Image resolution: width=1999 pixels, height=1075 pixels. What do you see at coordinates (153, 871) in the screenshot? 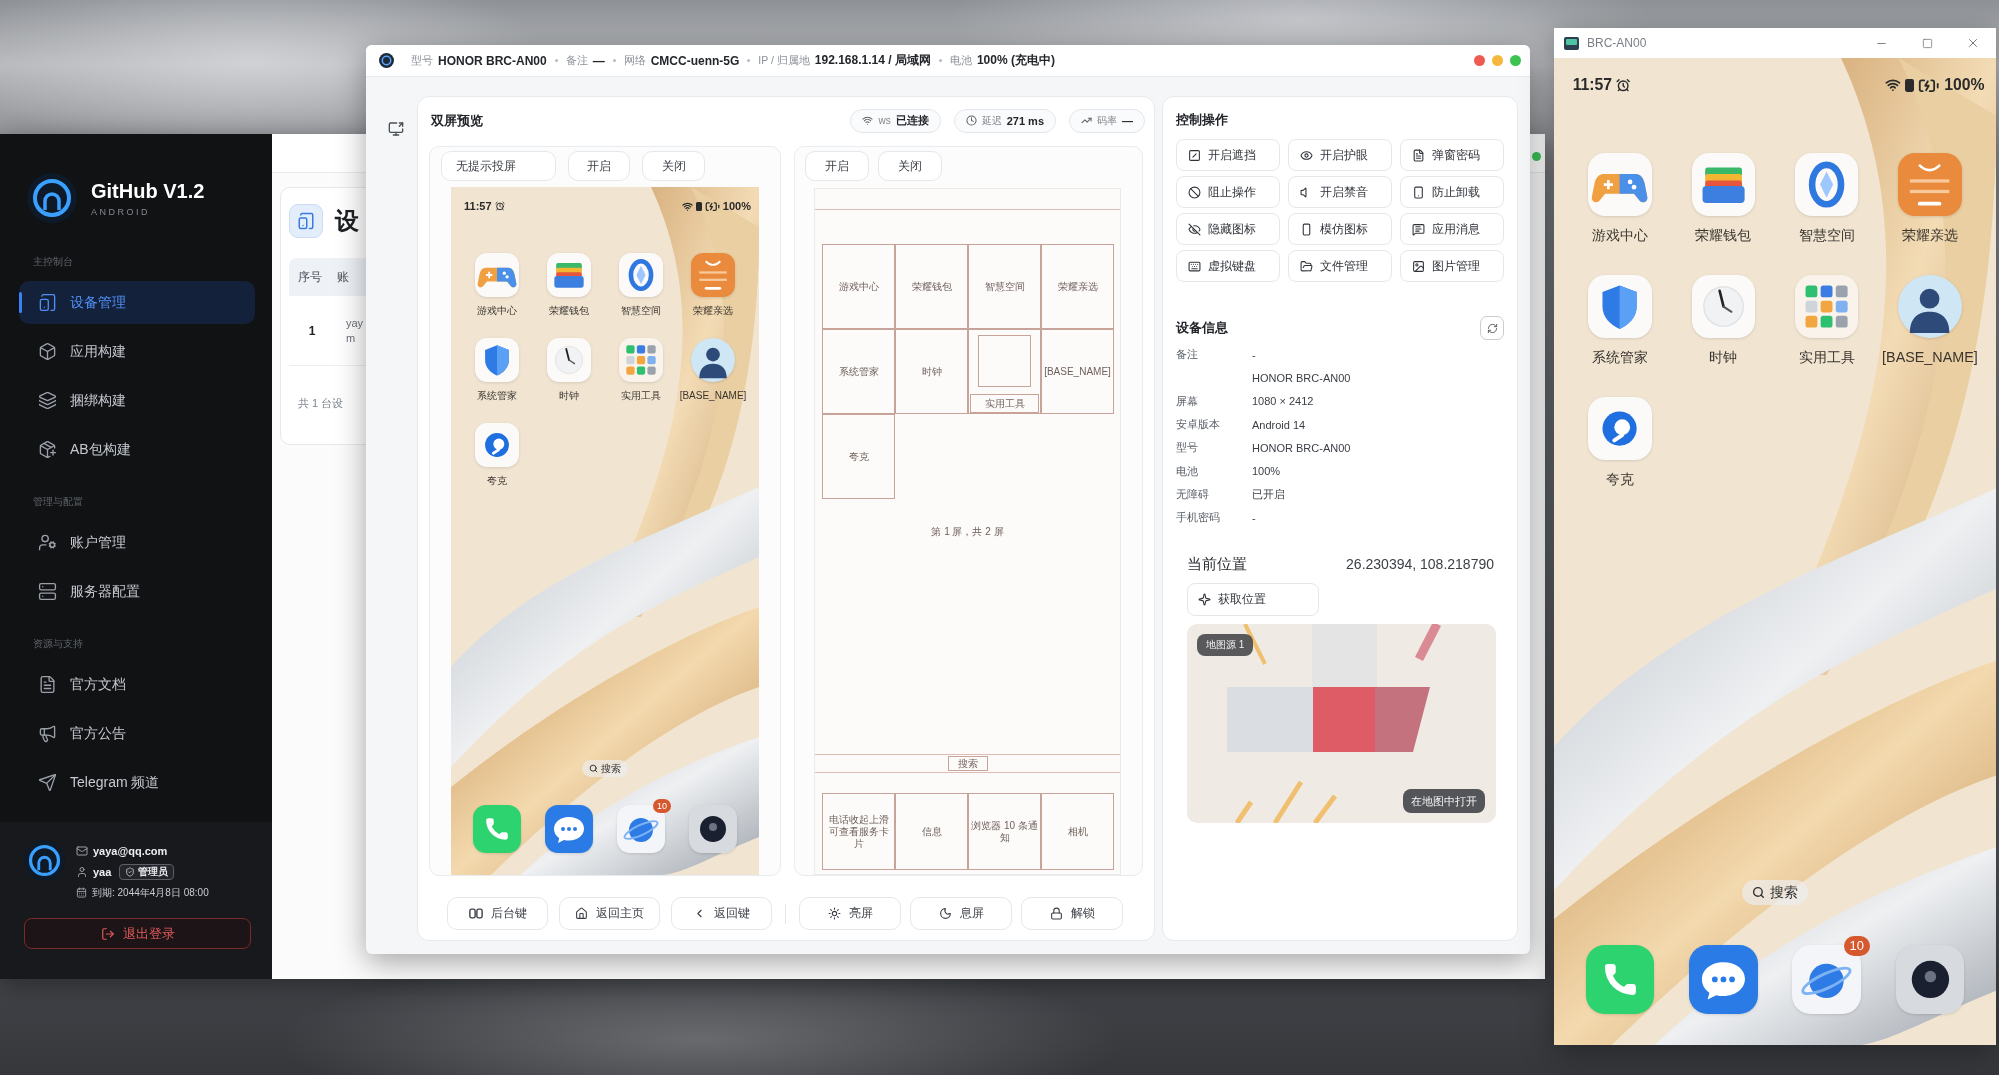
I see `role-label: 管理员` at bounding box center [153, 871].